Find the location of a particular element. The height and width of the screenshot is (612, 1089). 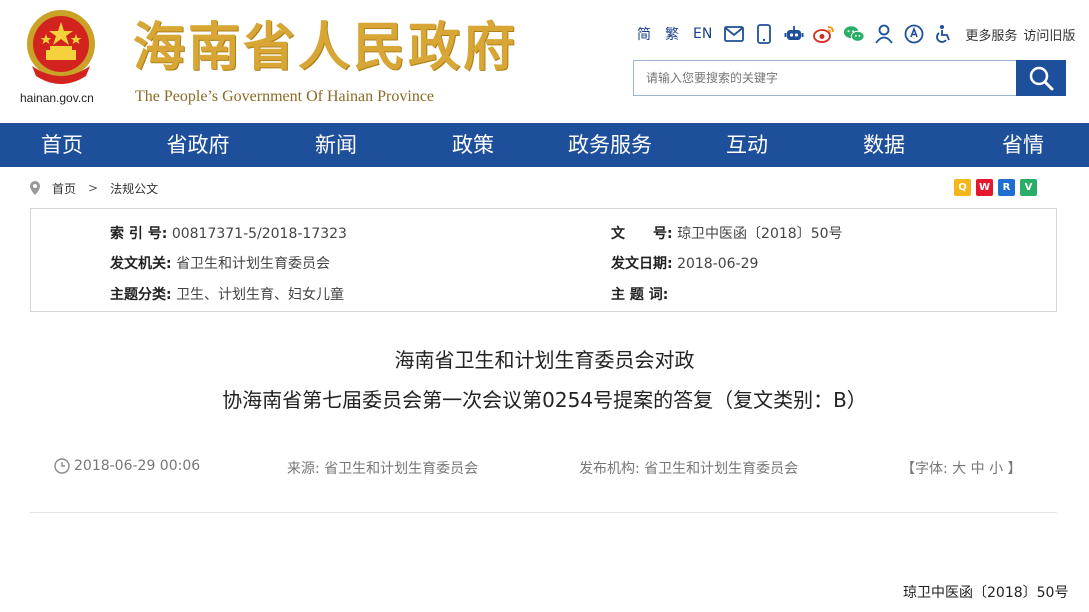

font-size-large: 大 is located at coordinates (959, 468).